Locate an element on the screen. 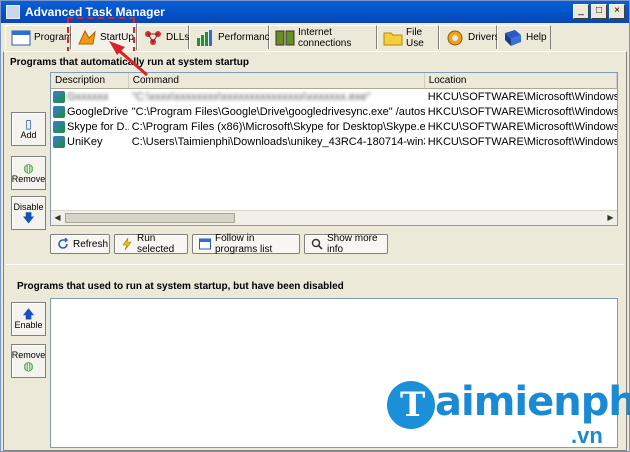 This screenshot has height=452, width=630. section-divider is located at coordinates (315, 264).